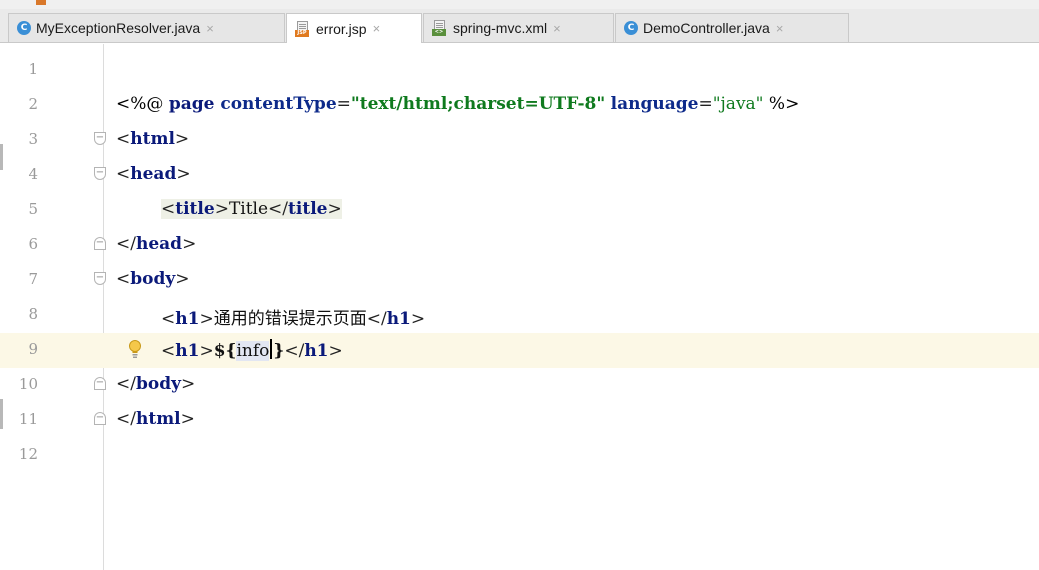 The image size is (1039, 570). Describe the element at coordinates (253, 351) in the screenshot. I see `el-variable: info` at that location.